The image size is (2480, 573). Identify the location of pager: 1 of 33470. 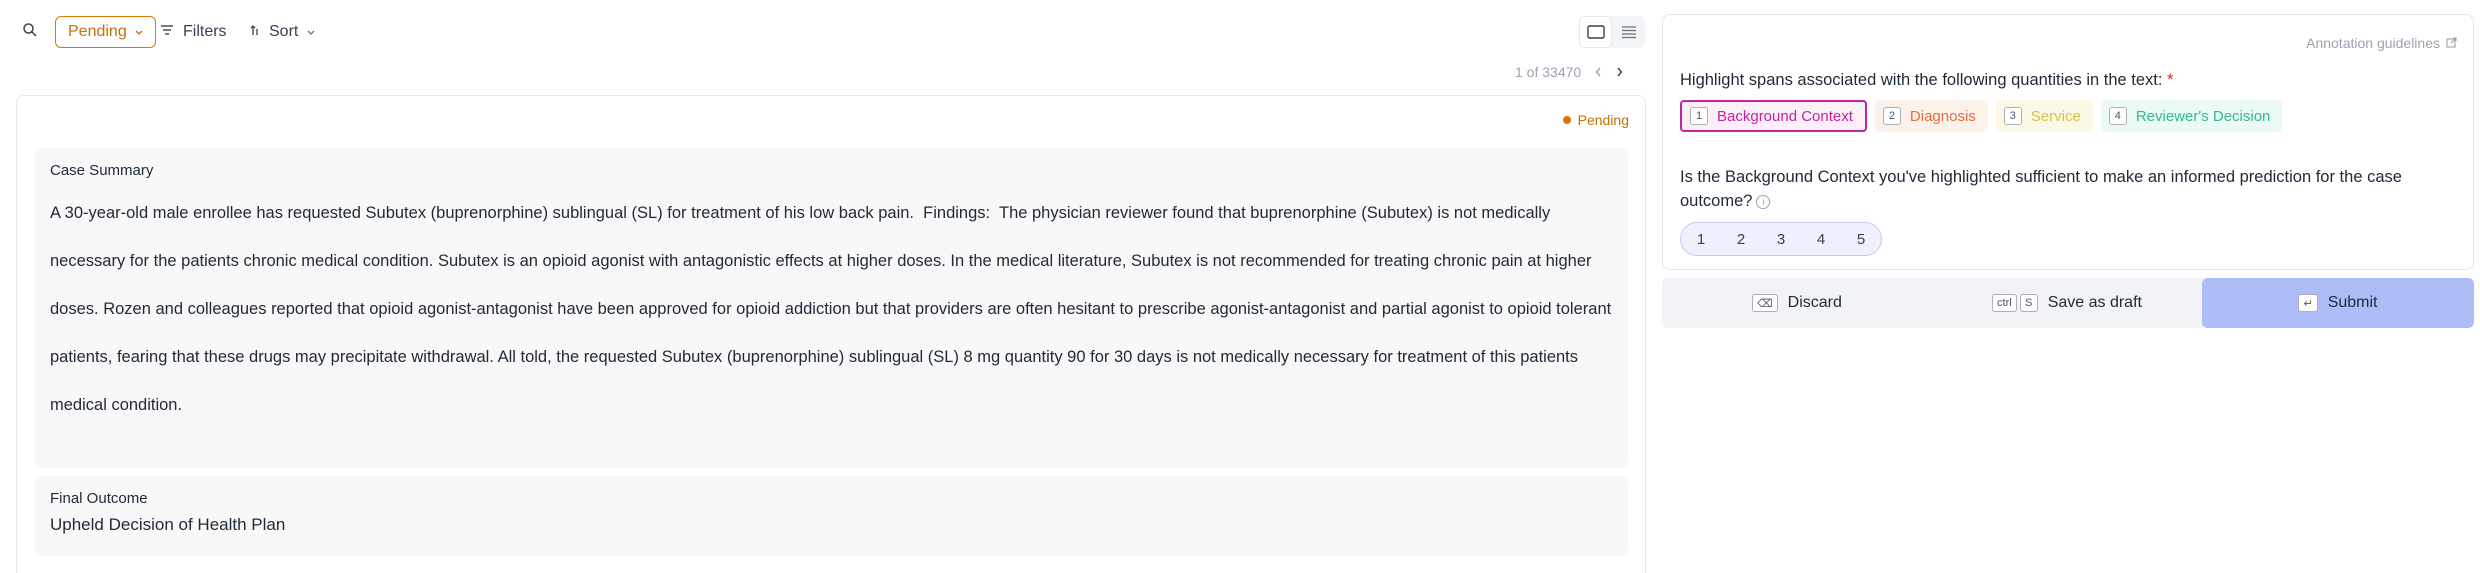
(1569, 72).